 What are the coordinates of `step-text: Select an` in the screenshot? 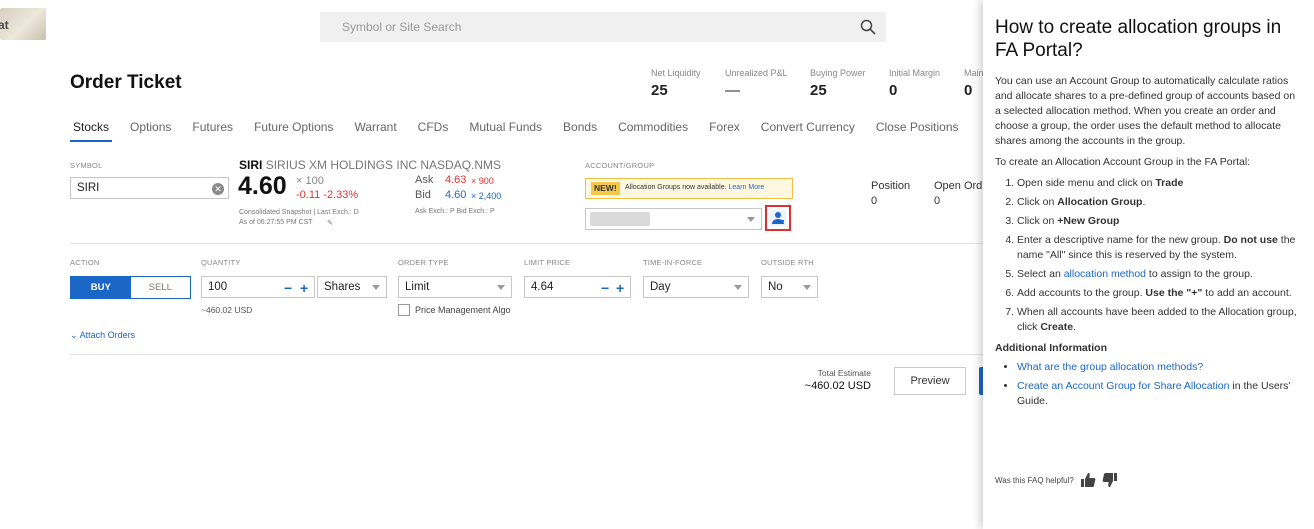 It's located at (1040, 274).